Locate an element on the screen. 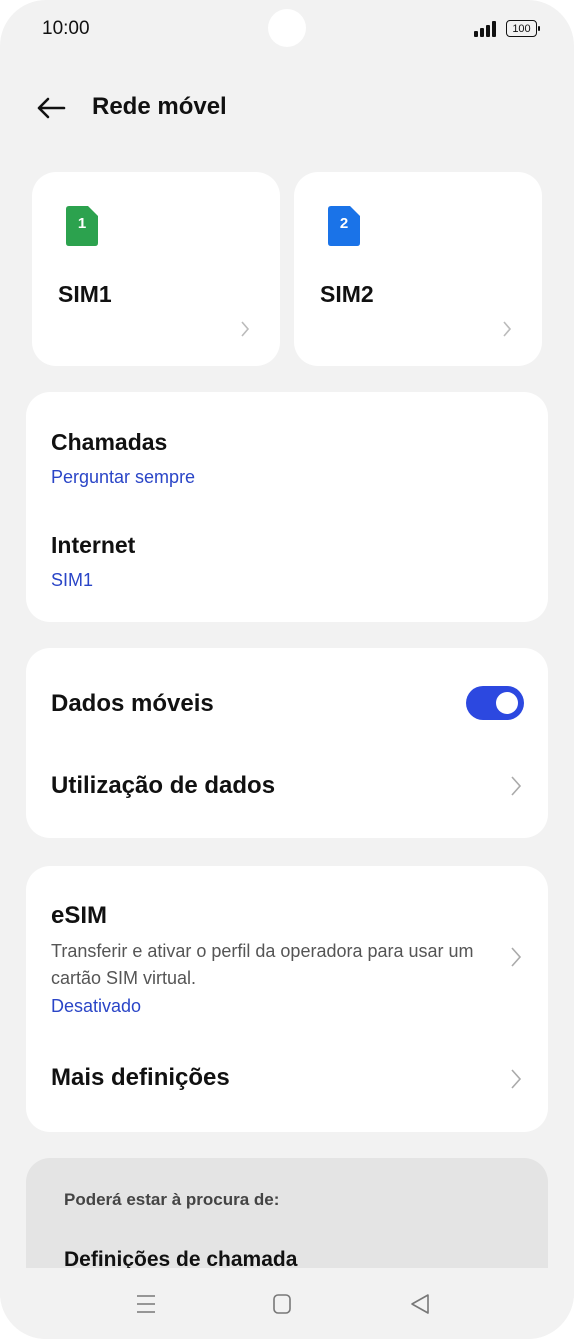 Image resolution: width=574 pixels, height=1339 pixels. battery-level: 100 is located at coordinates (521, 28).